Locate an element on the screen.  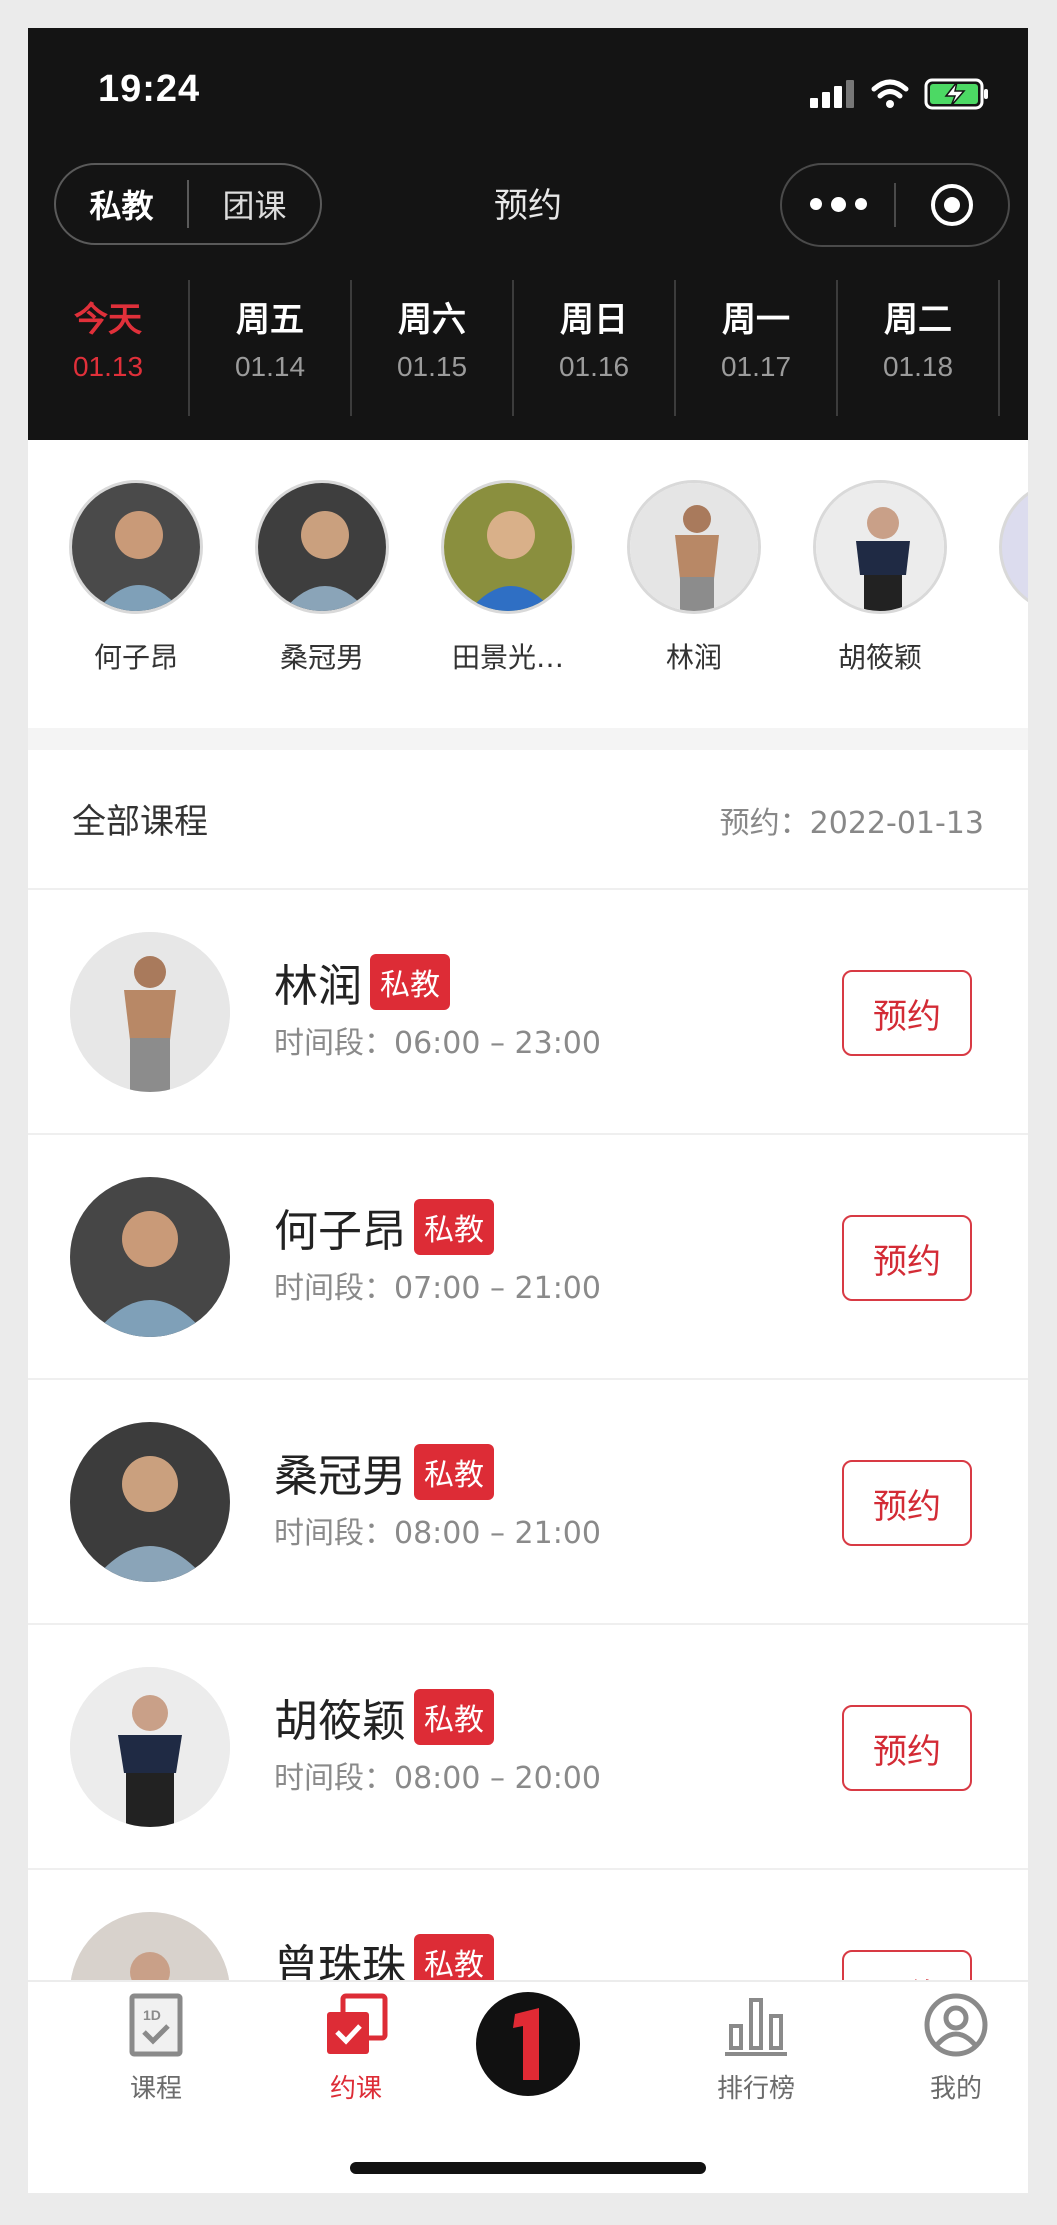
course-title: 何子昂 私教 is located at coordinates (384, 1227).